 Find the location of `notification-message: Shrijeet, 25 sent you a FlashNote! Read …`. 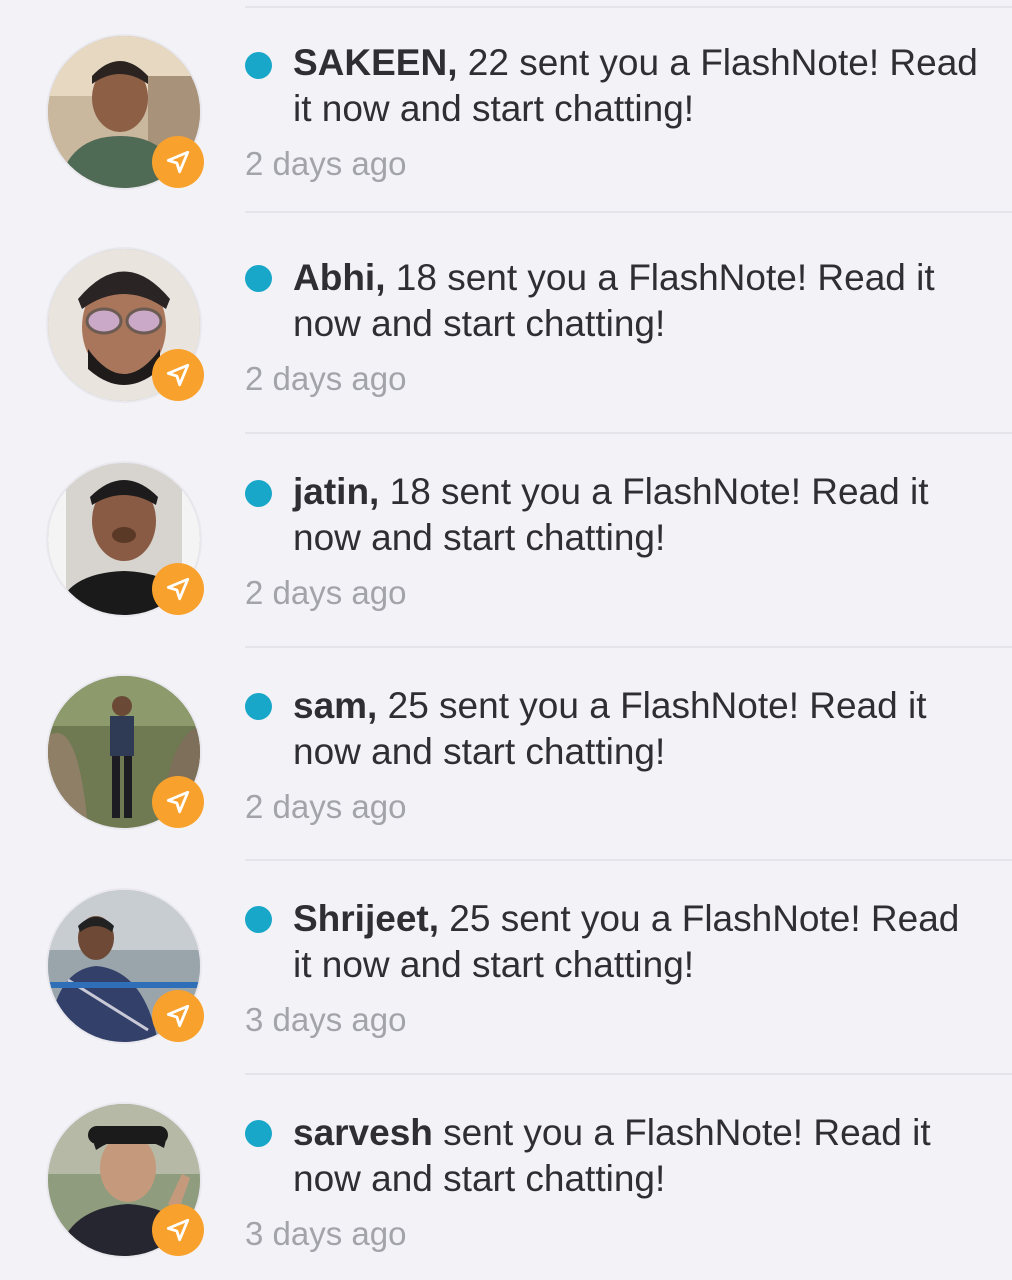

notification-message: Shrijeet, 25 sent you a FlashNote! Read … is located at coordinates (638, 942).